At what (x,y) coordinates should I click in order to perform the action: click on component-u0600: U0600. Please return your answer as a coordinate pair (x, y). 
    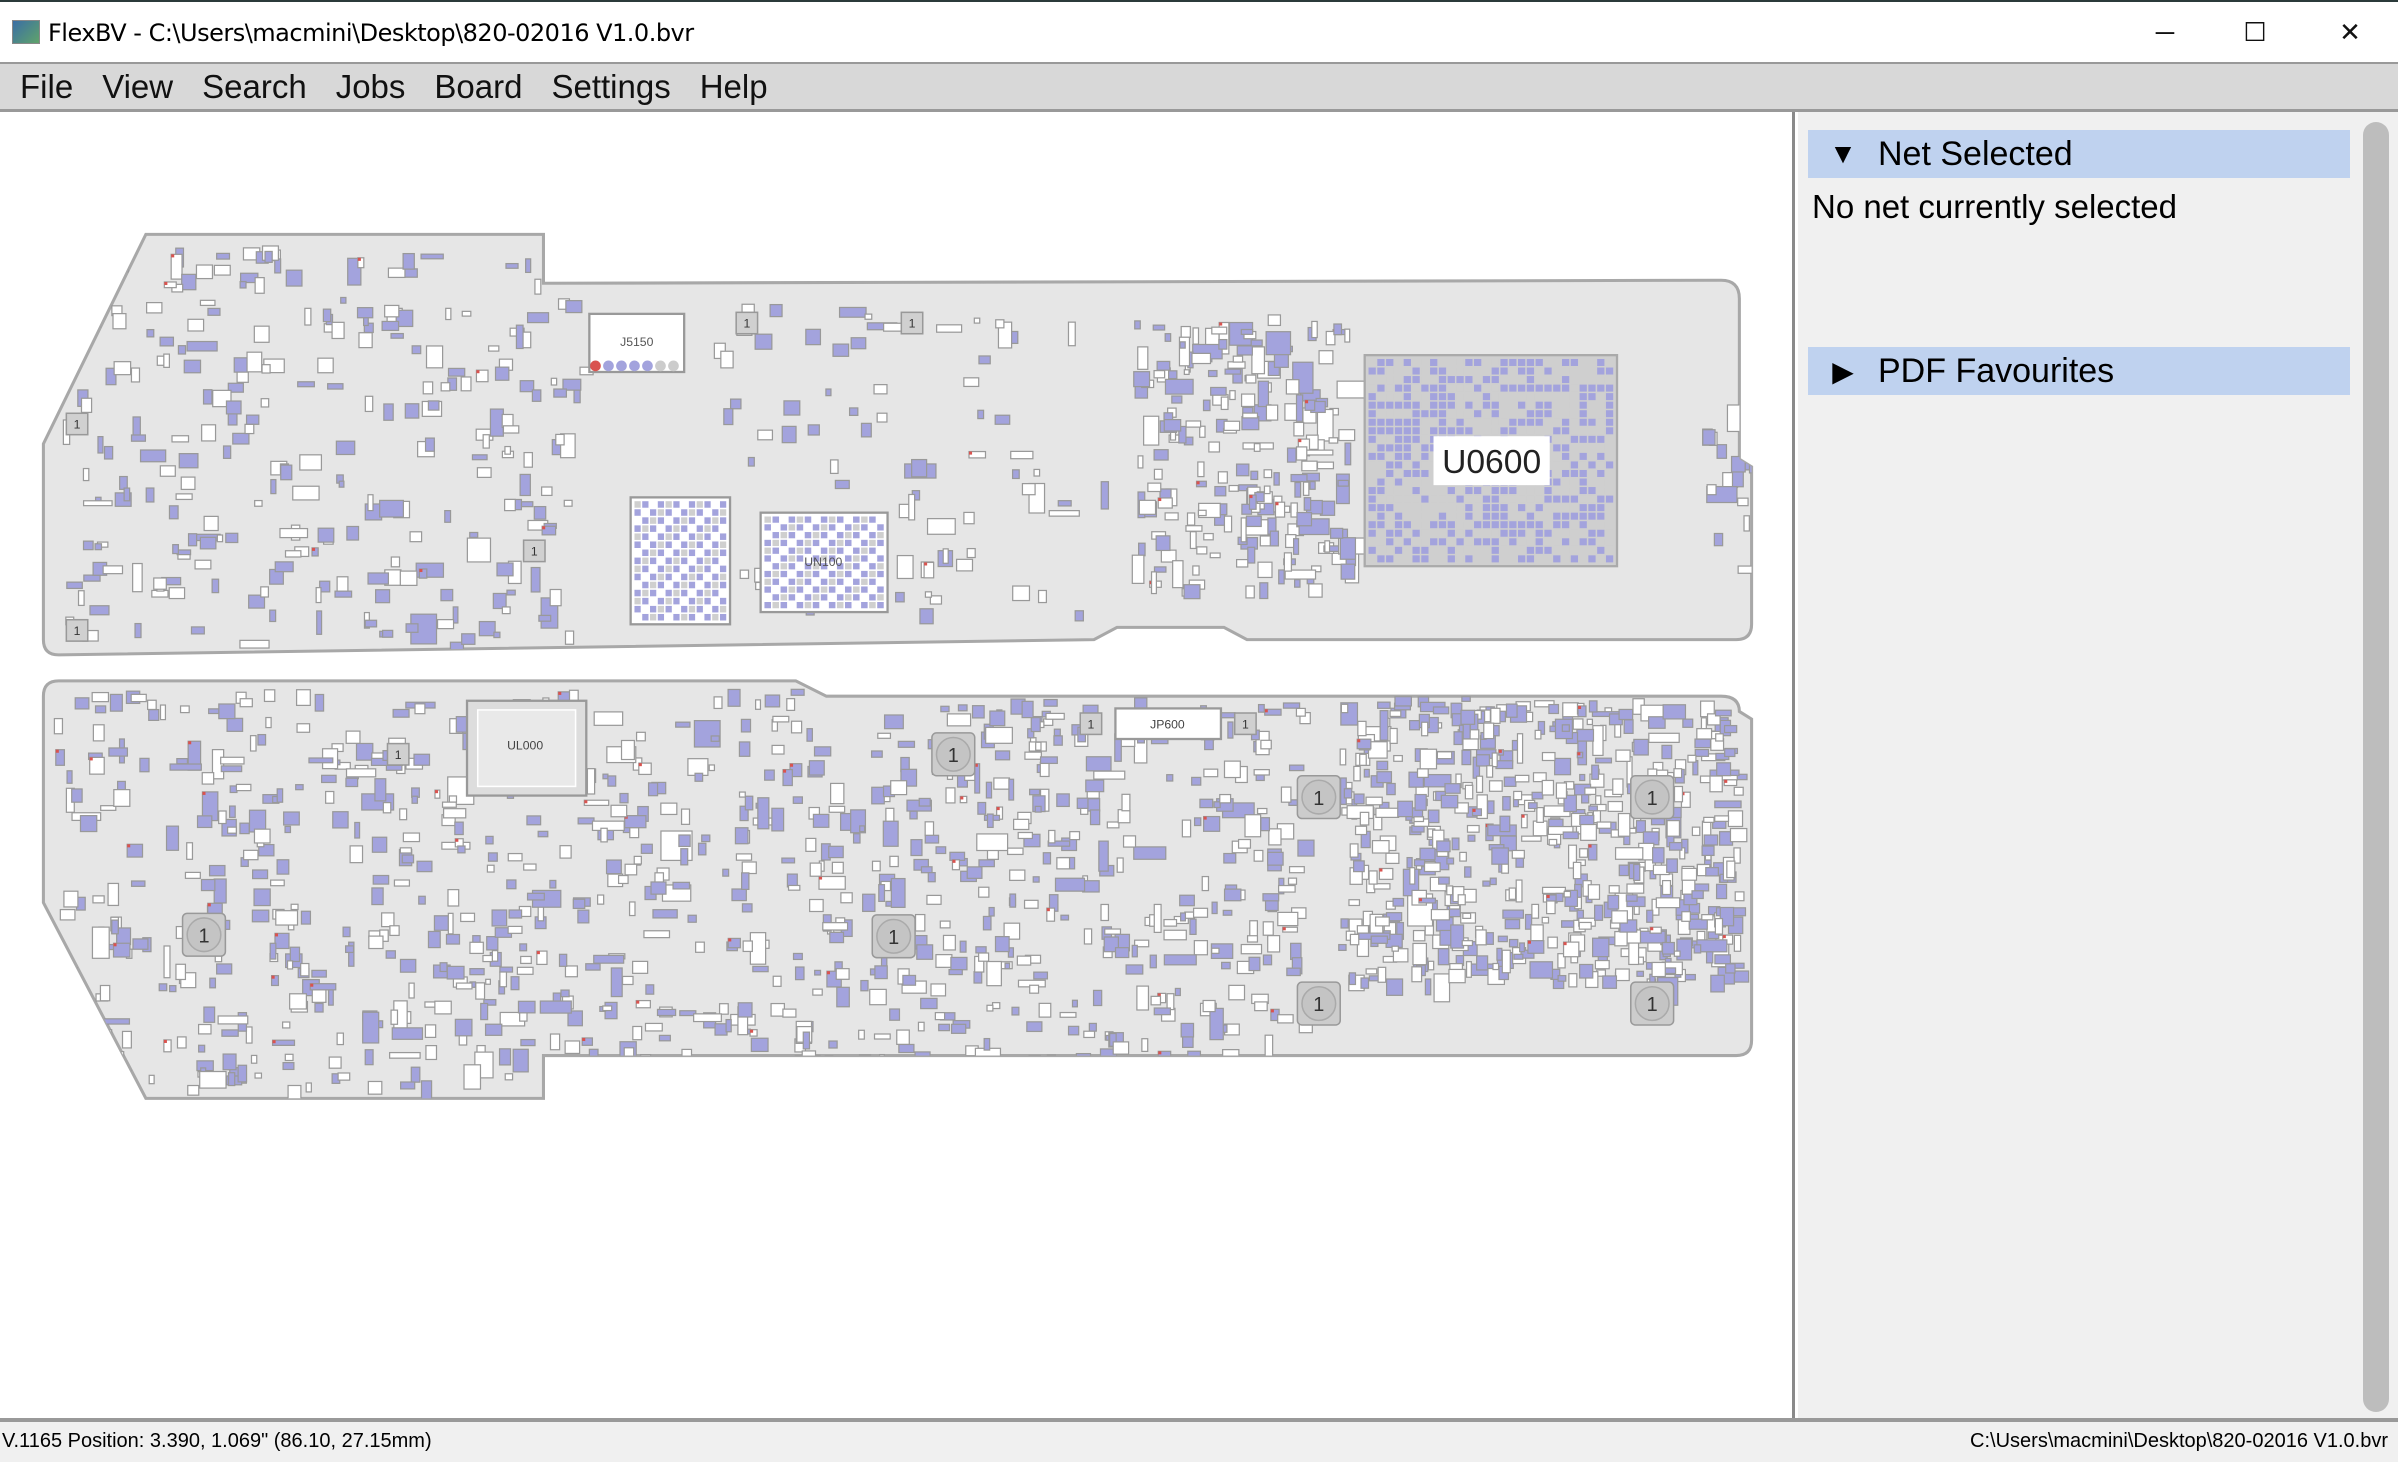
    Looking at the image, I should click on (1491, 461).